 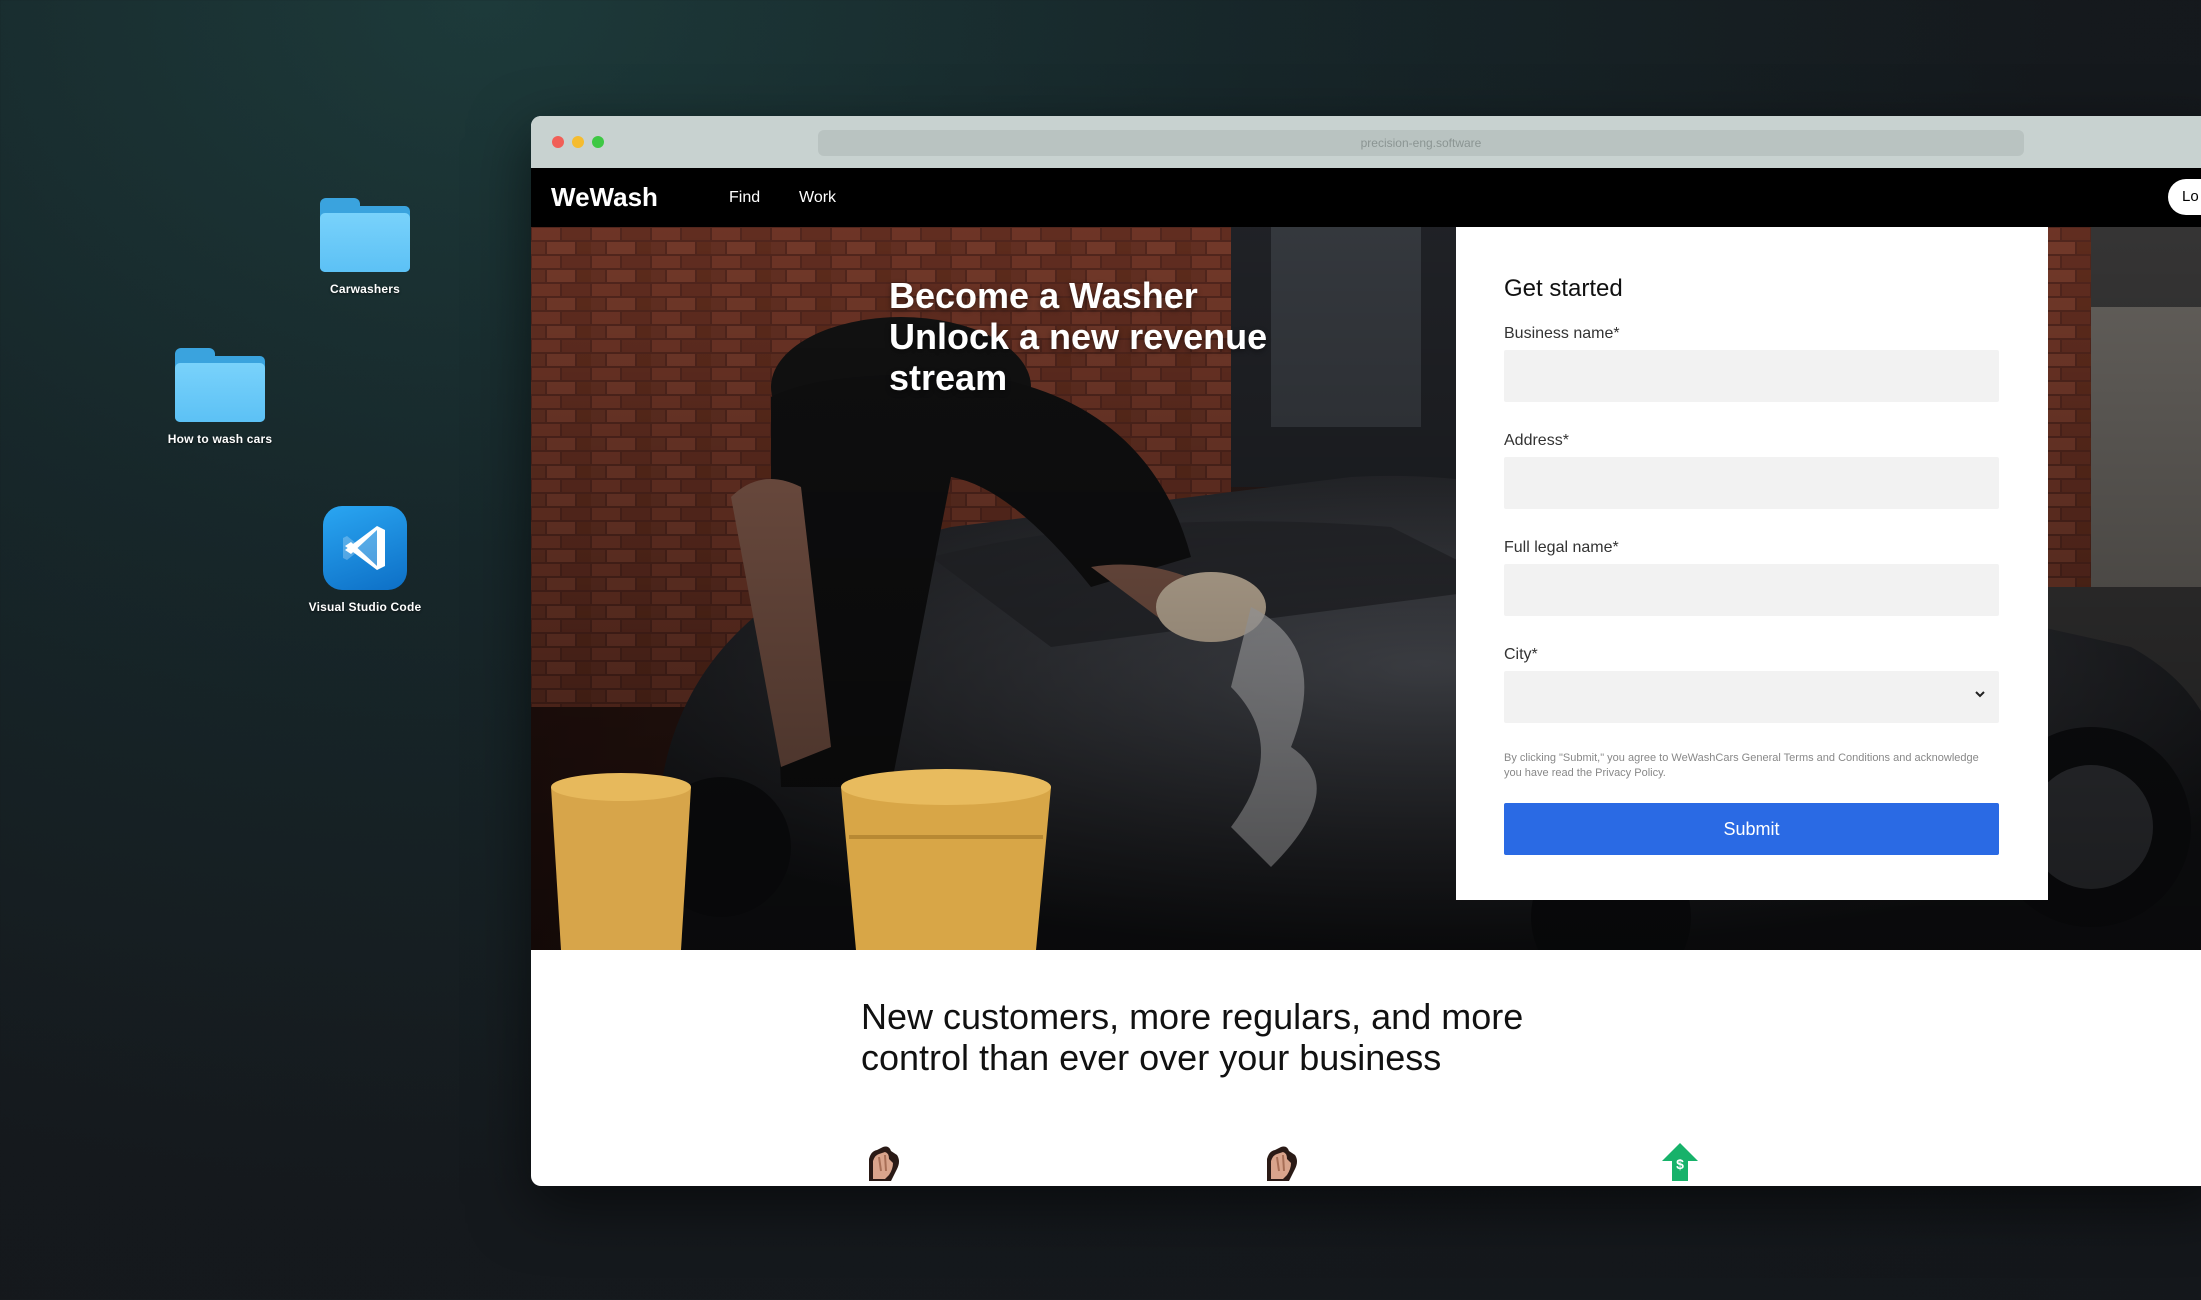 I want to click on minimize-window-button, so click(x=578, y=142).